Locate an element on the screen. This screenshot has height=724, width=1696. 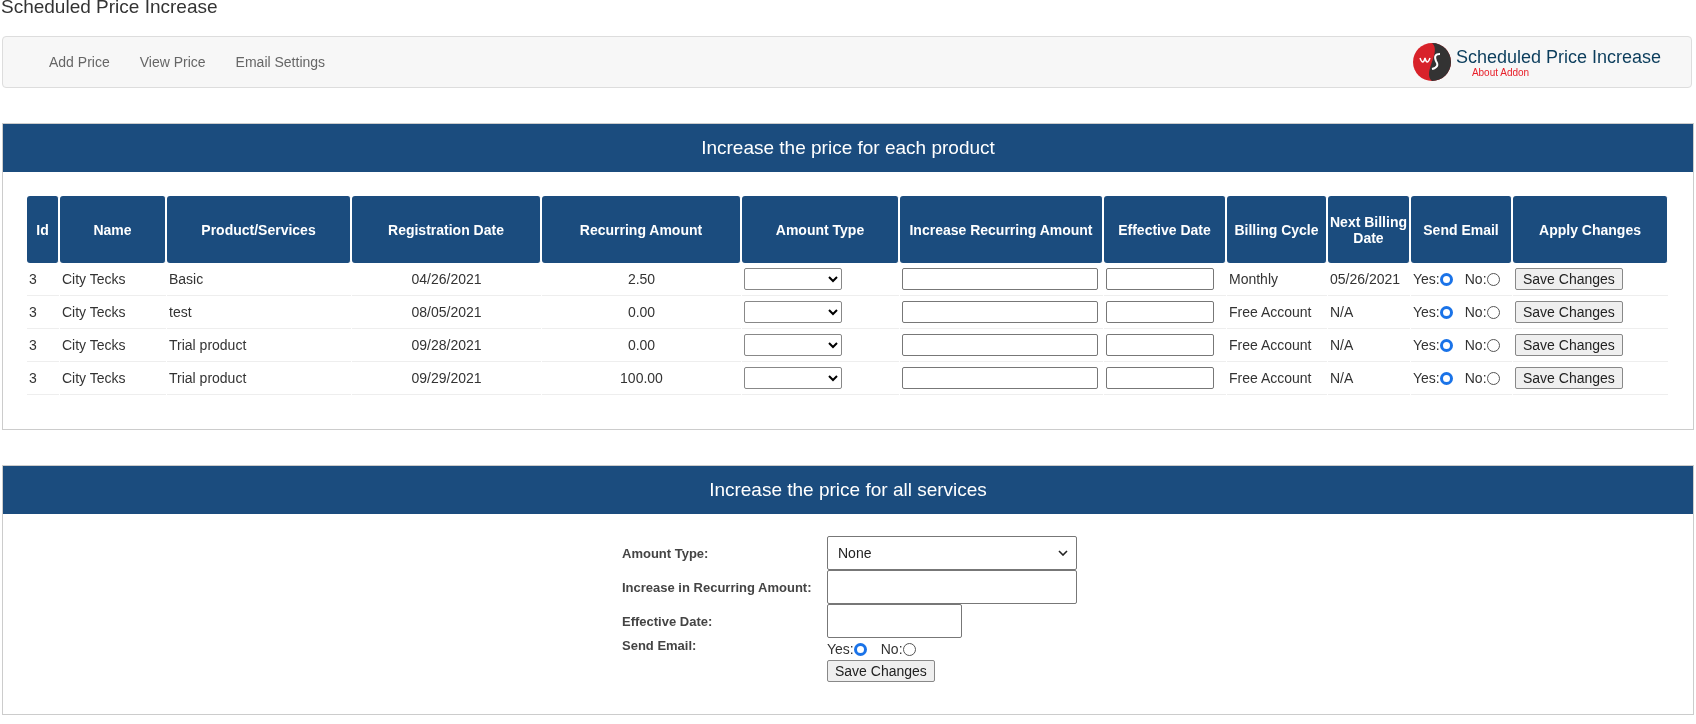
table-cell: 05/26/2021 is located at coordinates (1369, 279).